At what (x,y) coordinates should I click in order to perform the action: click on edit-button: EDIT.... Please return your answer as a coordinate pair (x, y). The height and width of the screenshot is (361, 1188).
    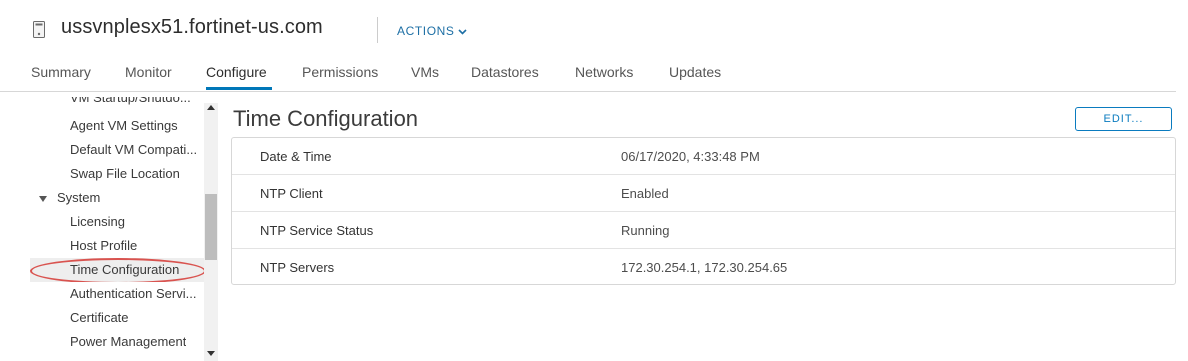
    Looking at the image, I should click on (1123, 119).